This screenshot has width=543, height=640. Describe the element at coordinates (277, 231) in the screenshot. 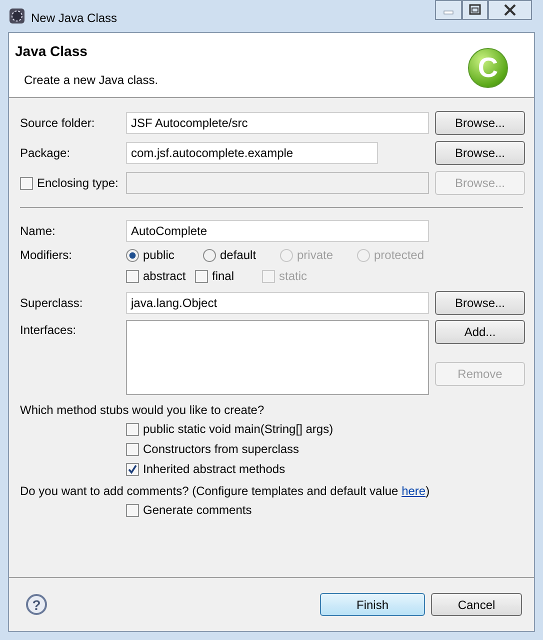

I see `name-field: AutoComplete` at that location.